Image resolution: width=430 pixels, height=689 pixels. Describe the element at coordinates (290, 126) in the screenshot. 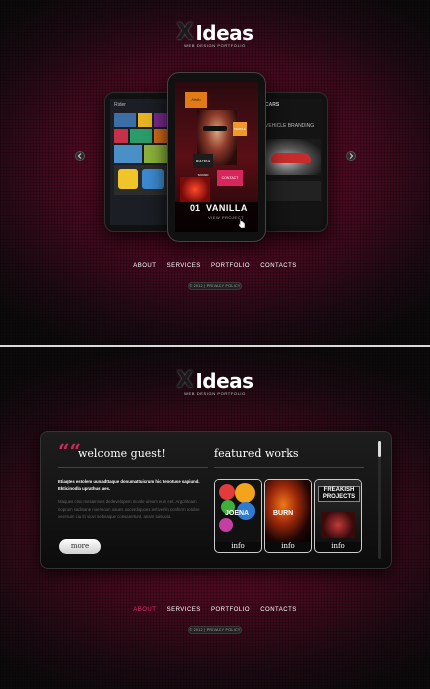

I see `slide-right-title: VEHICLE BRANDING` at that location.